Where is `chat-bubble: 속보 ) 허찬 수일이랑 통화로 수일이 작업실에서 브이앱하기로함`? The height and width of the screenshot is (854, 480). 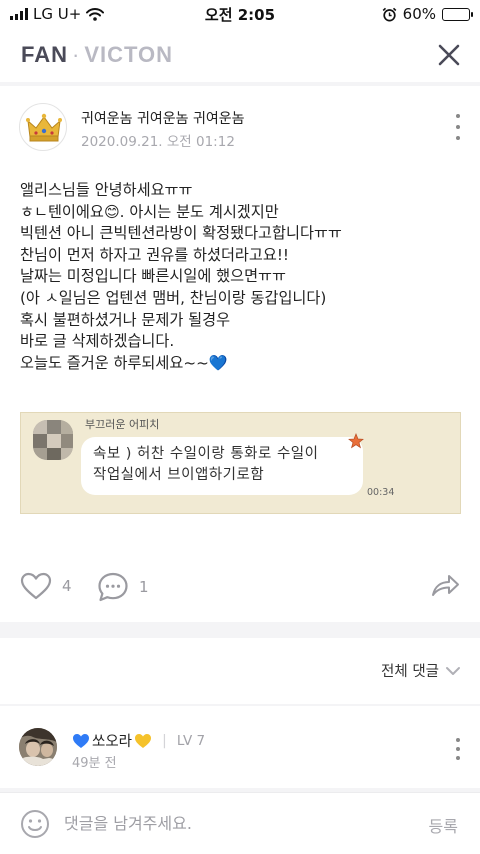 chat-bubble: 속보 ) 허찬 수일이랑 통화로 수일이 작업실에서 브이앱하기로함 is located at coordinates (222, 466).